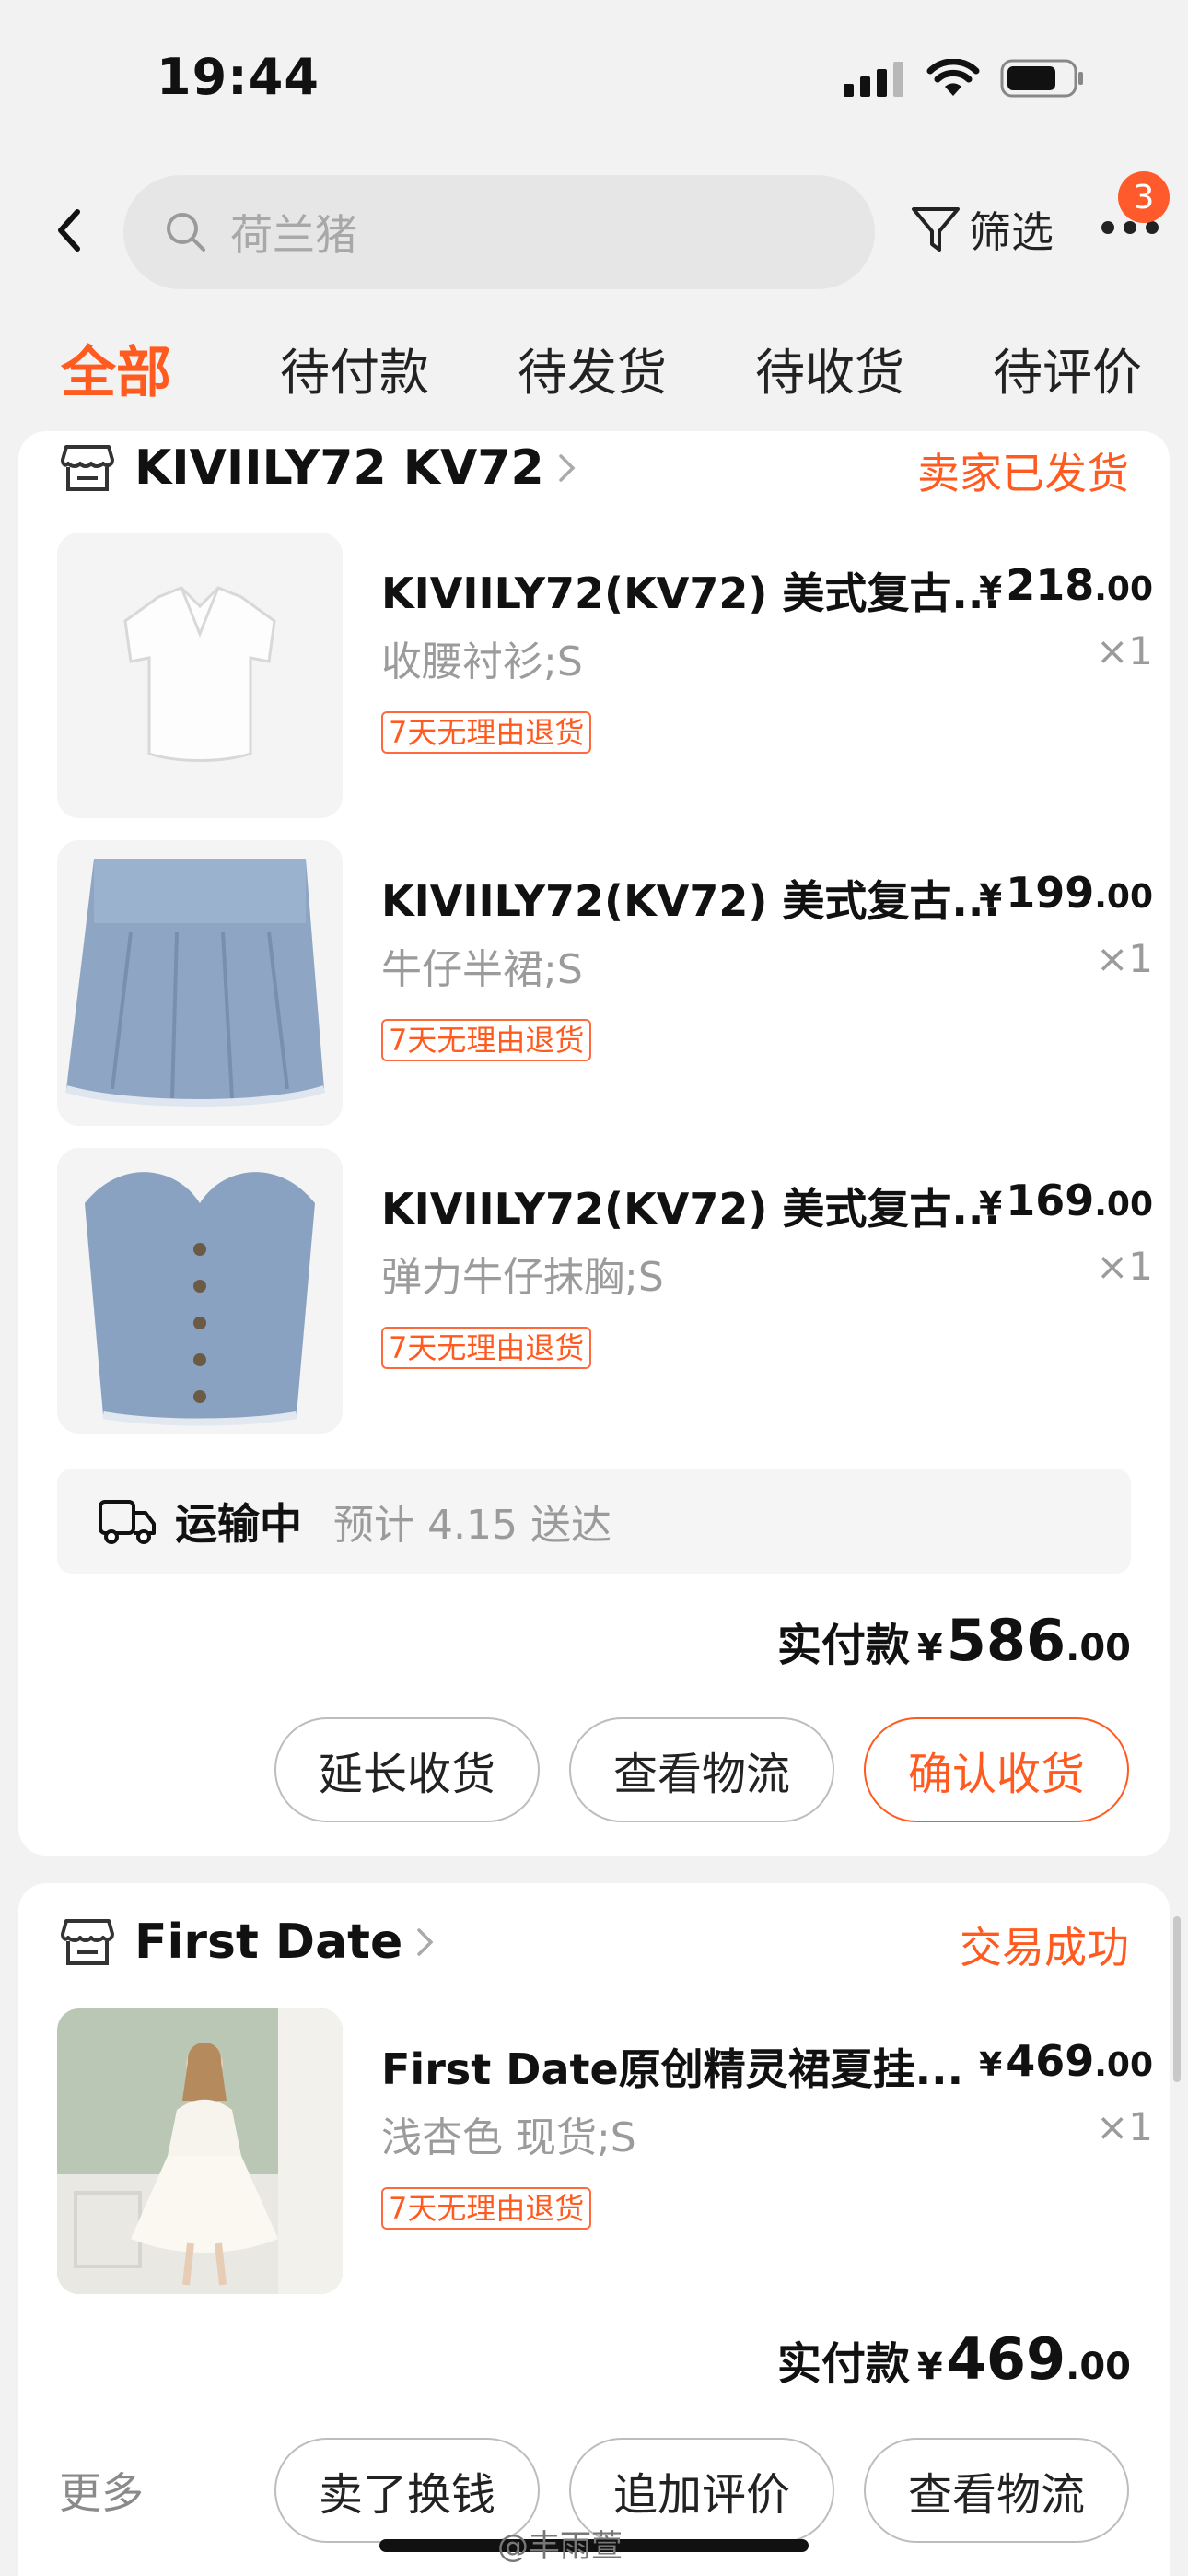 The width and height of the screenshot is (1188, 2576). I want to click on status-time: 19:44, so click(239, 77).